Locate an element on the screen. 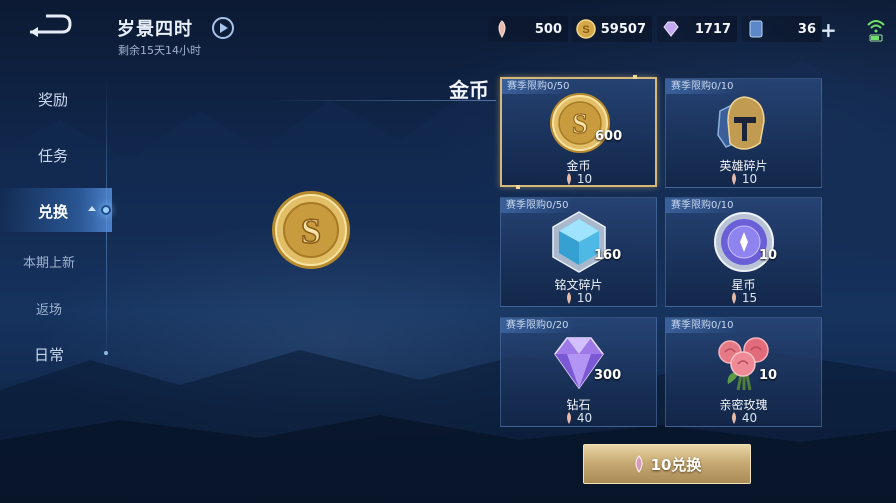  item-quantity: 600 is located at coordinates (609, 136).